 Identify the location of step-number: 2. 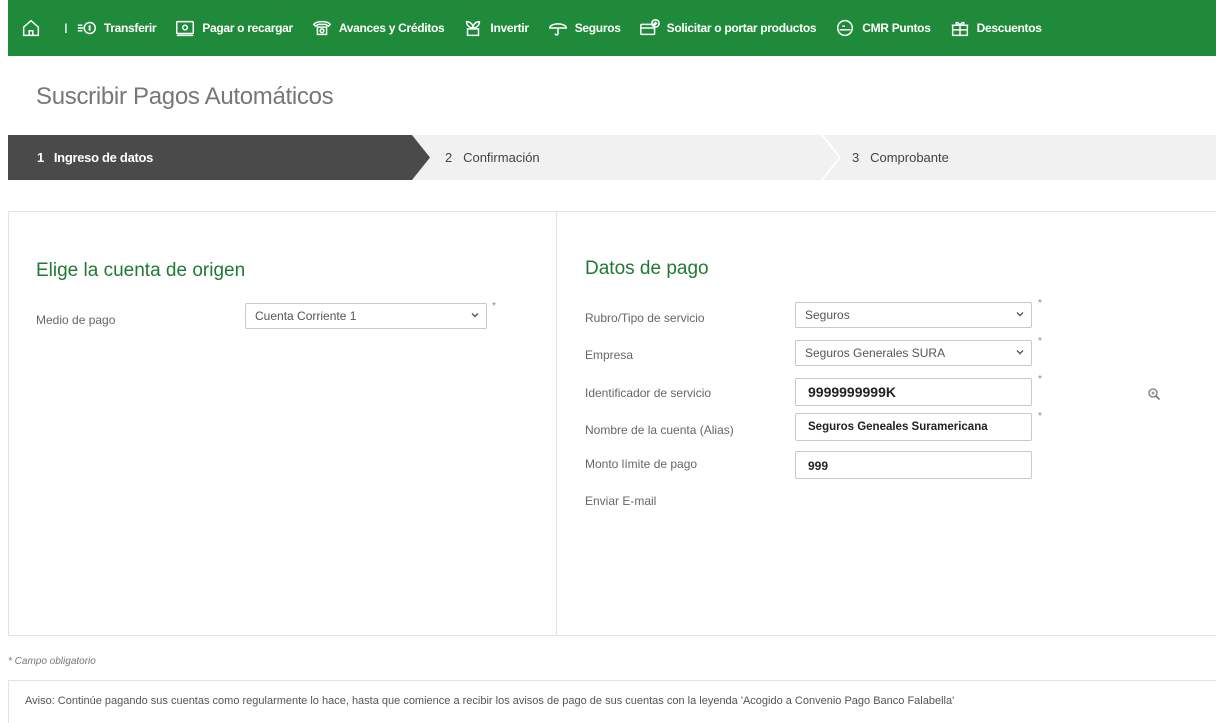
(449, 157).